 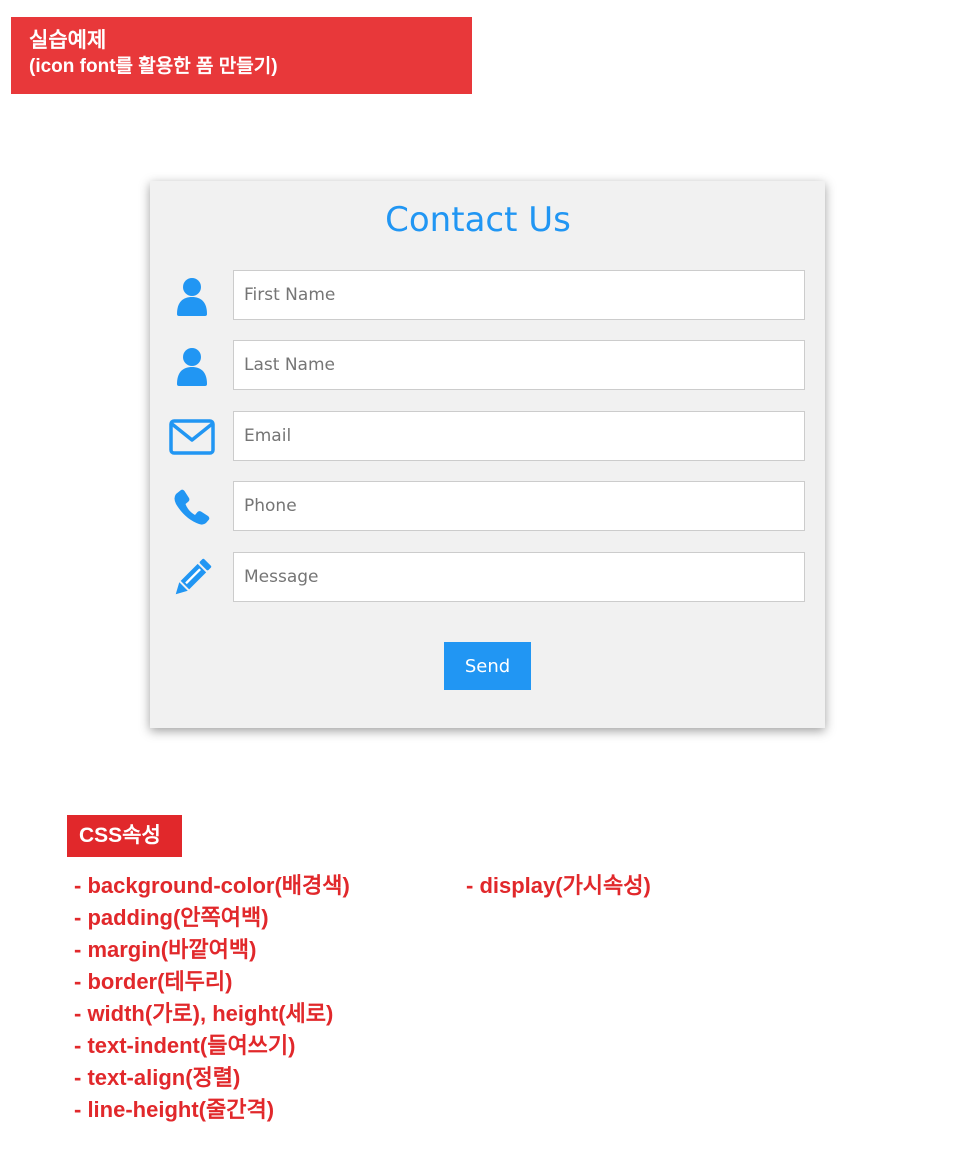 What do you see at coordinates (519, 295) in the screenshot?
I see `first-name-input` at bounding box center [519, 295].